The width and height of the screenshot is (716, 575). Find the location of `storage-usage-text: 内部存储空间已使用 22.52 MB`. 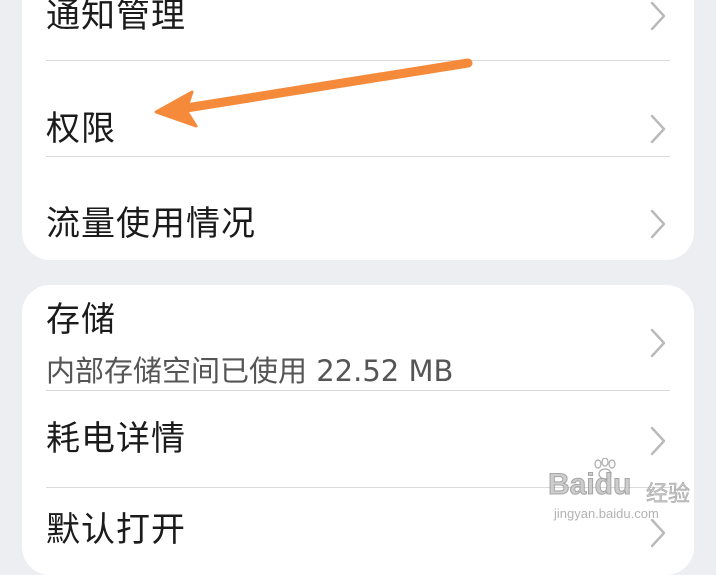

storage-usage-text: 内部存储空间已使用 22.52 MB is located at coordinates (250, 371).